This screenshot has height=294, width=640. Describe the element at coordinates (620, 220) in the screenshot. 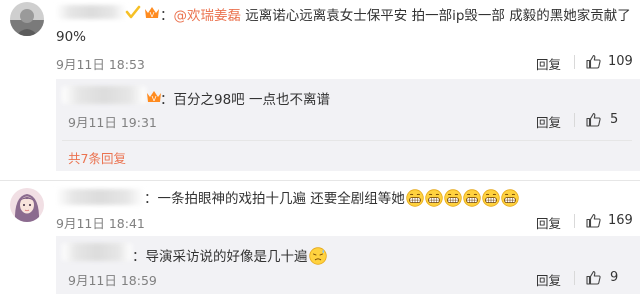

I see `like-count: 169` at that location.